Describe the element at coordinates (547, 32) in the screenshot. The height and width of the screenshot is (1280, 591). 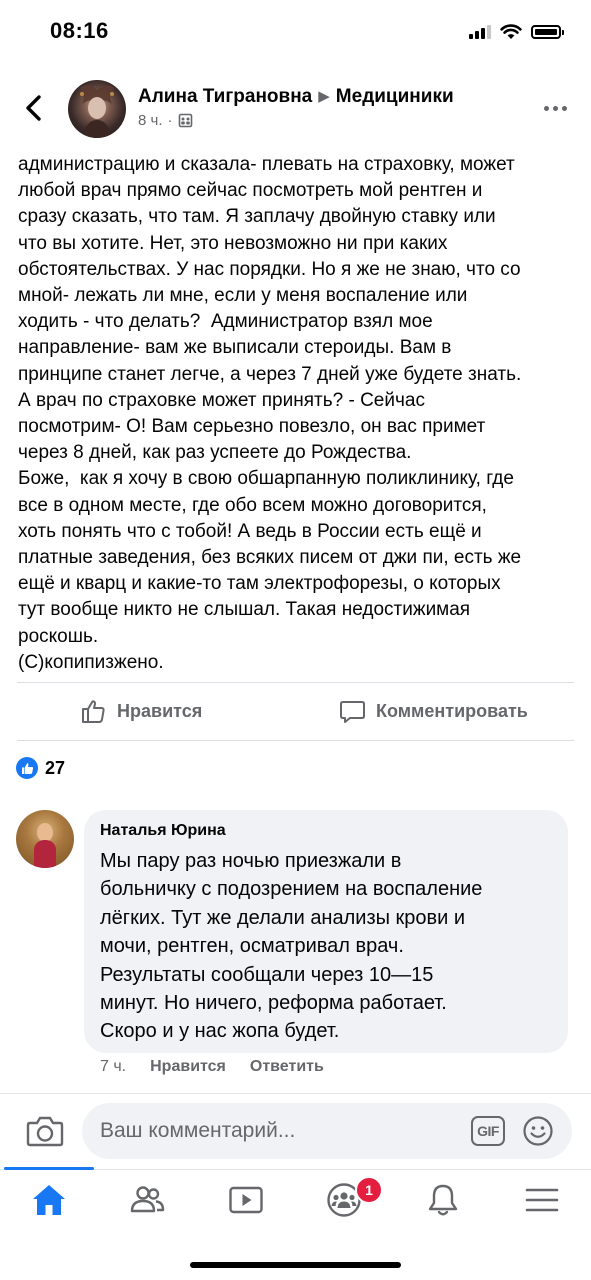
I see `battery-icon` at that location.